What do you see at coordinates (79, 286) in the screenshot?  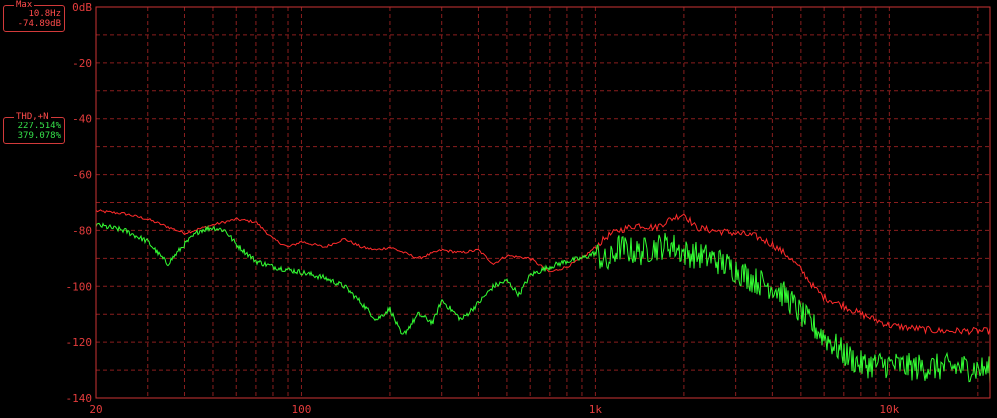 I see `y-tick-label: -100` at bounding box center [79, 286].